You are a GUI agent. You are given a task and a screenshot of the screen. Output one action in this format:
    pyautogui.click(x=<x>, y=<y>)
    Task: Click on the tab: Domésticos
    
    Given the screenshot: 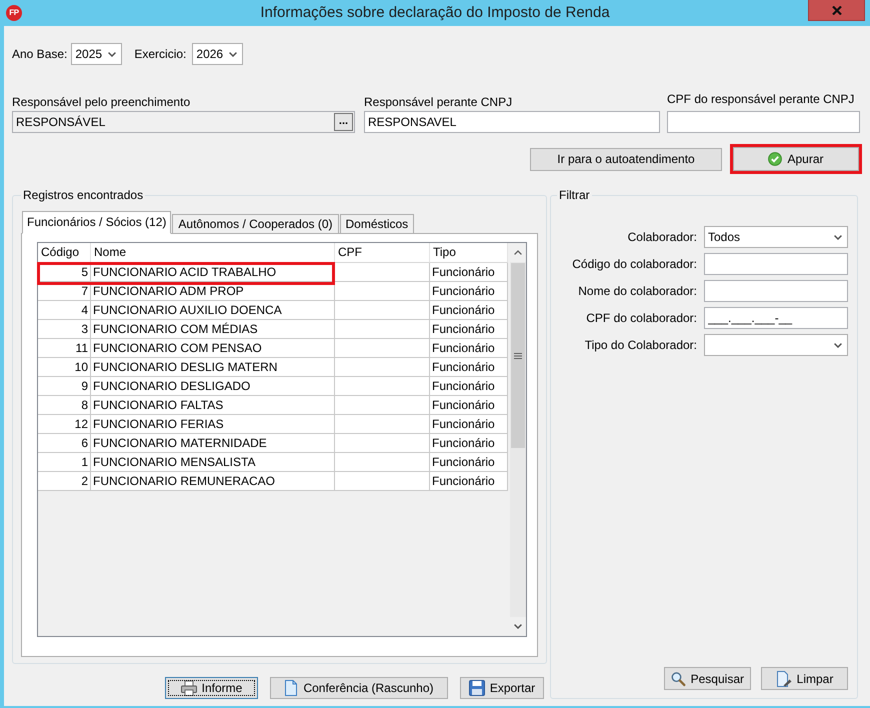 What is the action you would take?
    pyautogui.click(x=377, y=224)
    